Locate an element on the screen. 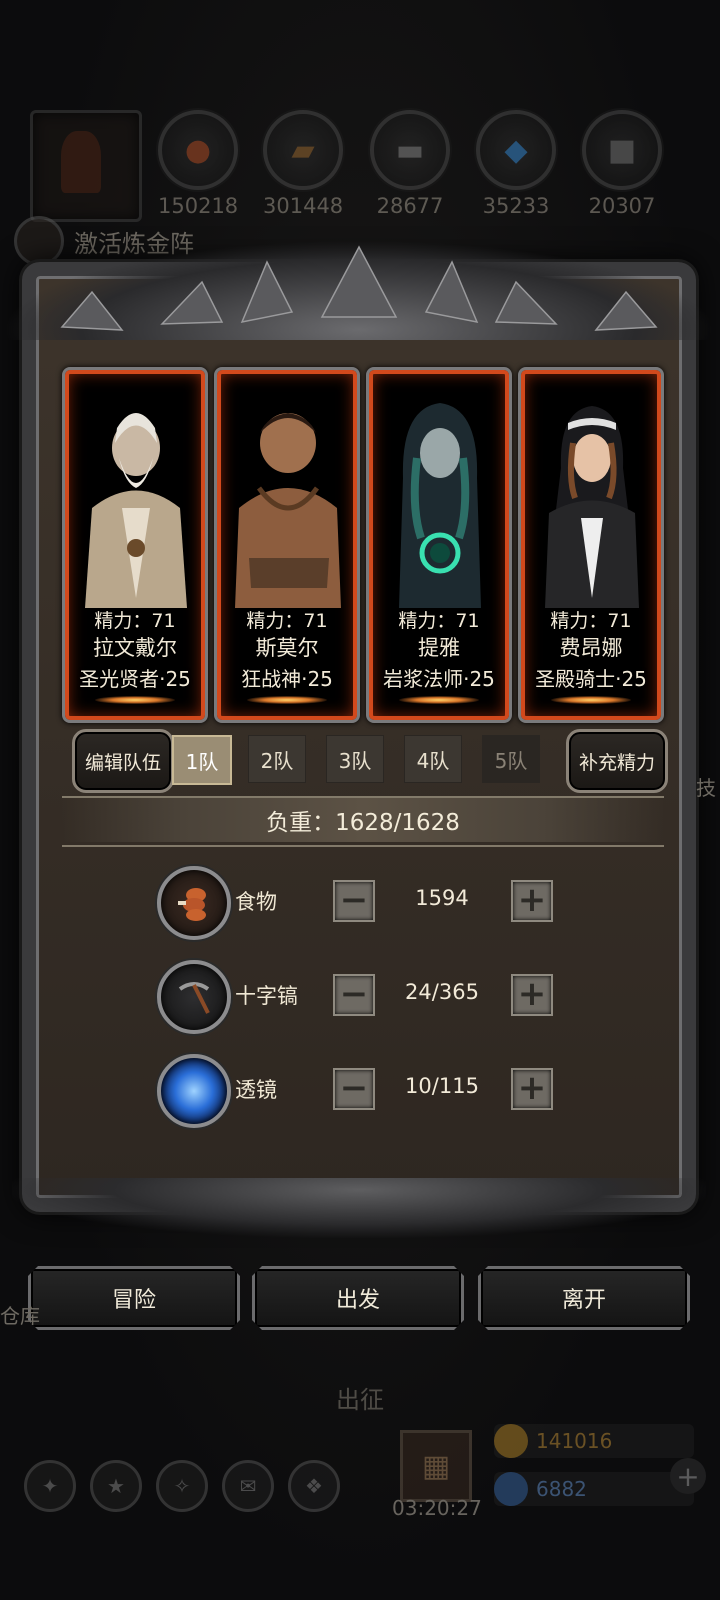 The height and width of the screenshot is (1600, 720). meat-icon: ● is located at coordinates (198, 150).